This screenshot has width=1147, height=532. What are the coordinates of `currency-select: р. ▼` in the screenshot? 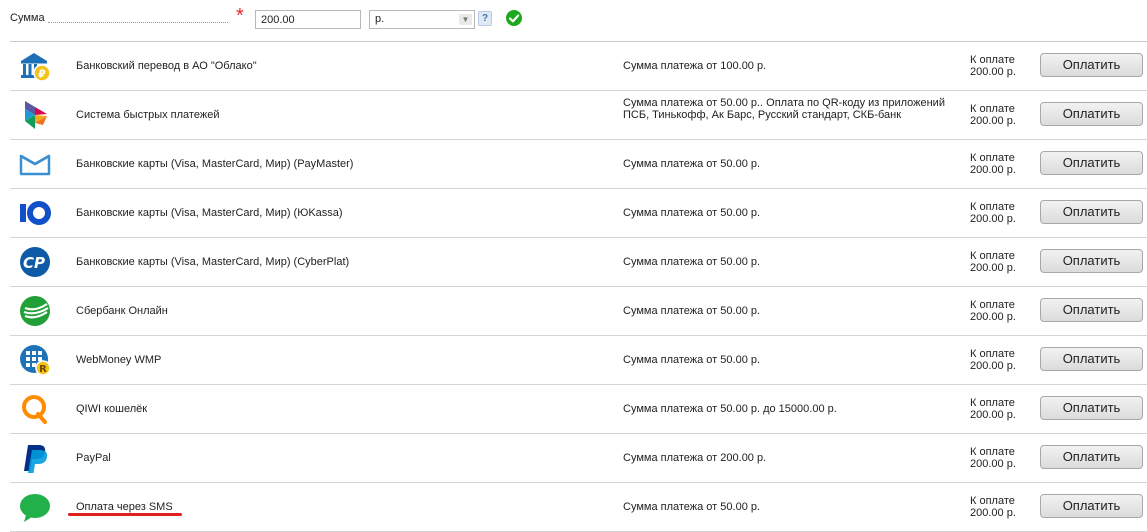 It's located at (422, 19).